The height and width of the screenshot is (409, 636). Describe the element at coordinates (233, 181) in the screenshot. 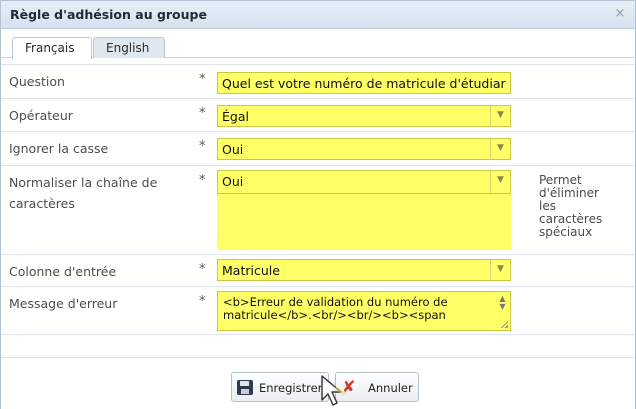

I see `normalize-value: Oui` at that location.